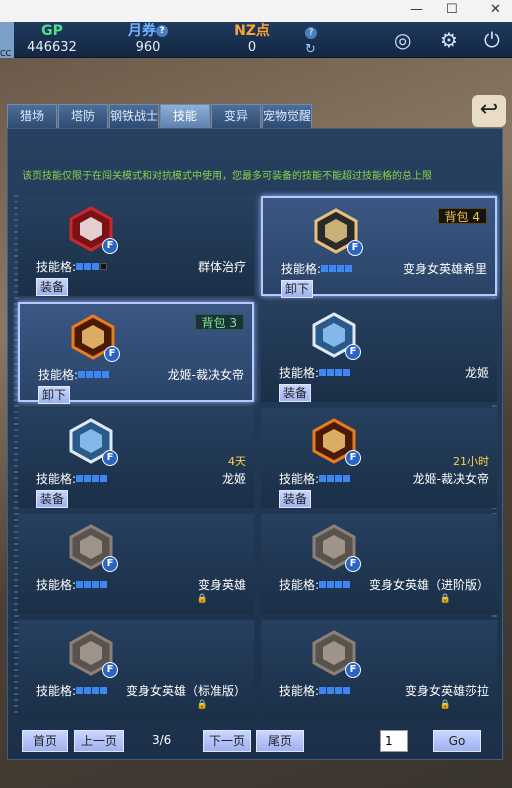 The height and width of the screenshot is (788, 512). What do you see at coordinates (449, 40) in the screenshot?
I see `gear-icon: ⚙` at bounding box center [449, 40].